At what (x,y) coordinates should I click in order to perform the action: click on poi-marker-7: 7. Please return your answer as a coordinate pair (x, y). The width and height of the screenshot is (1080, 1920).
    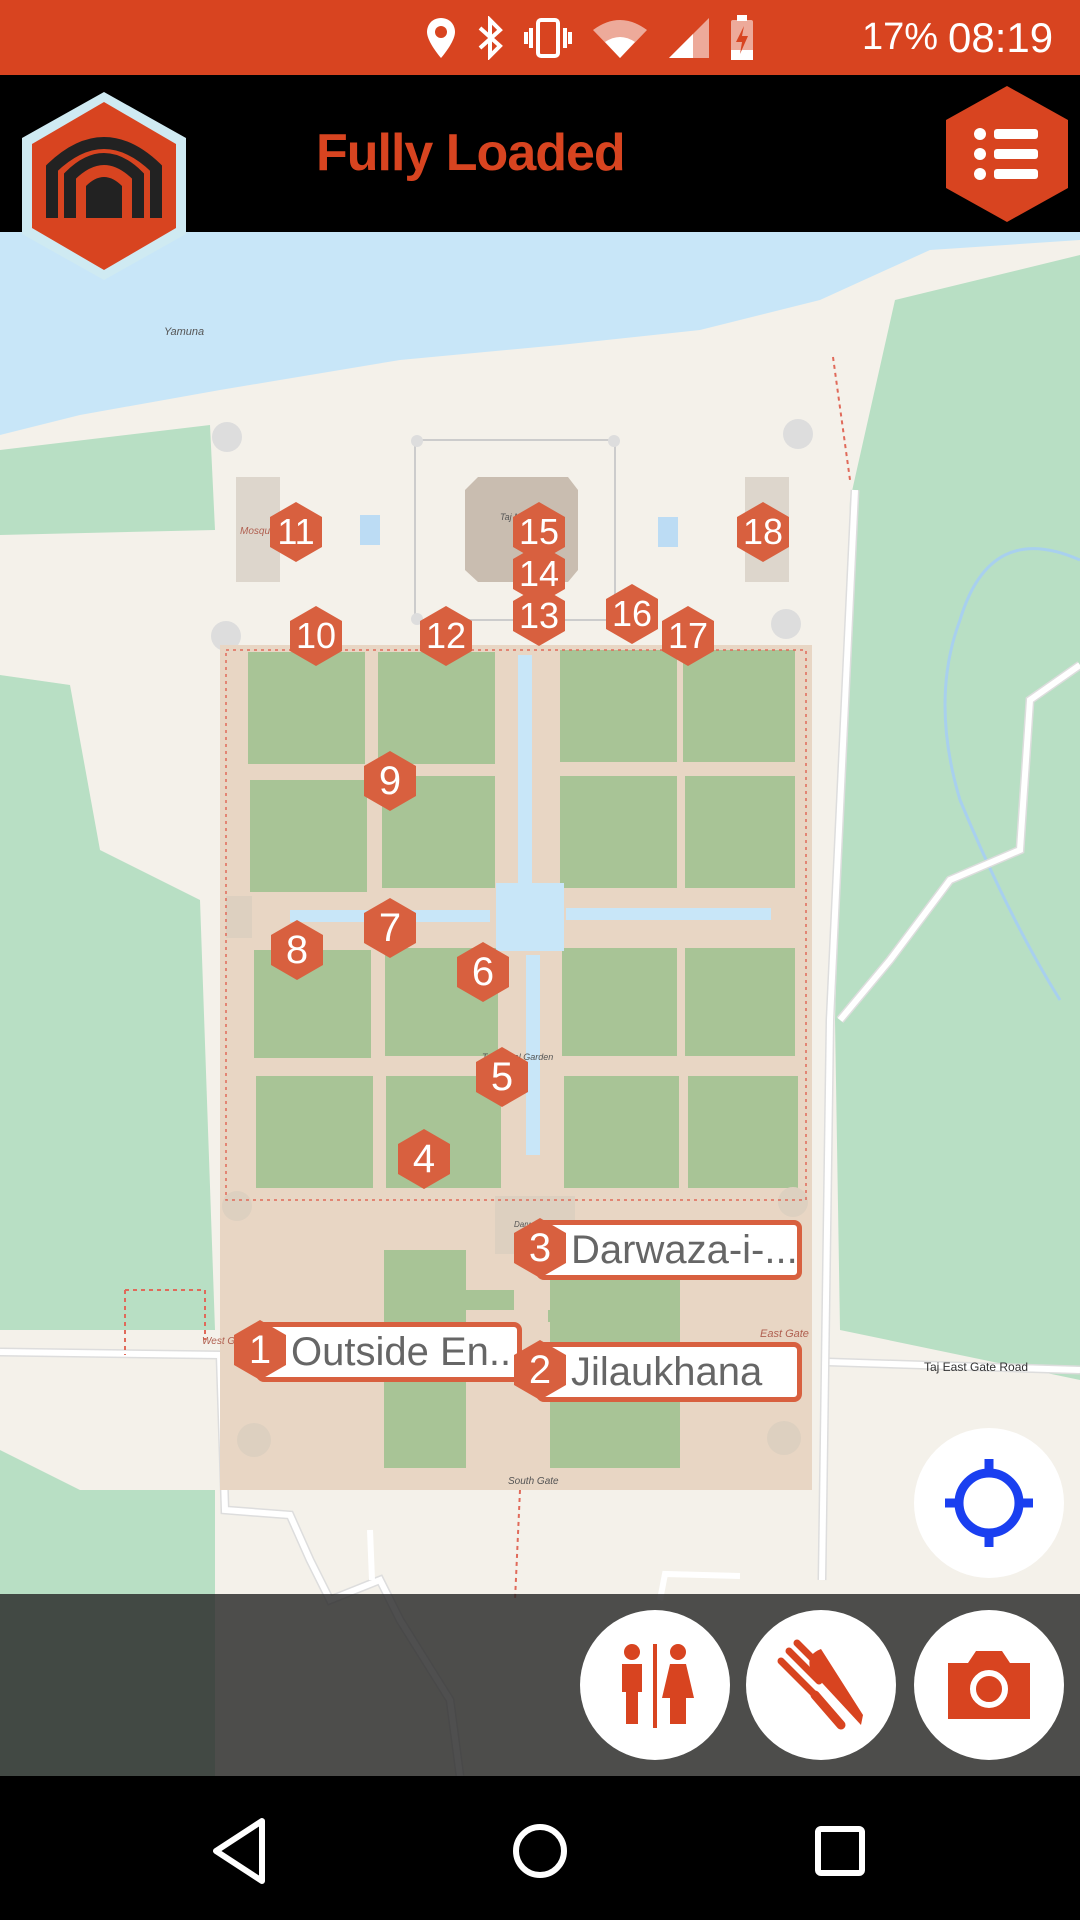
    Looking at the image, I should click on (390, 928).